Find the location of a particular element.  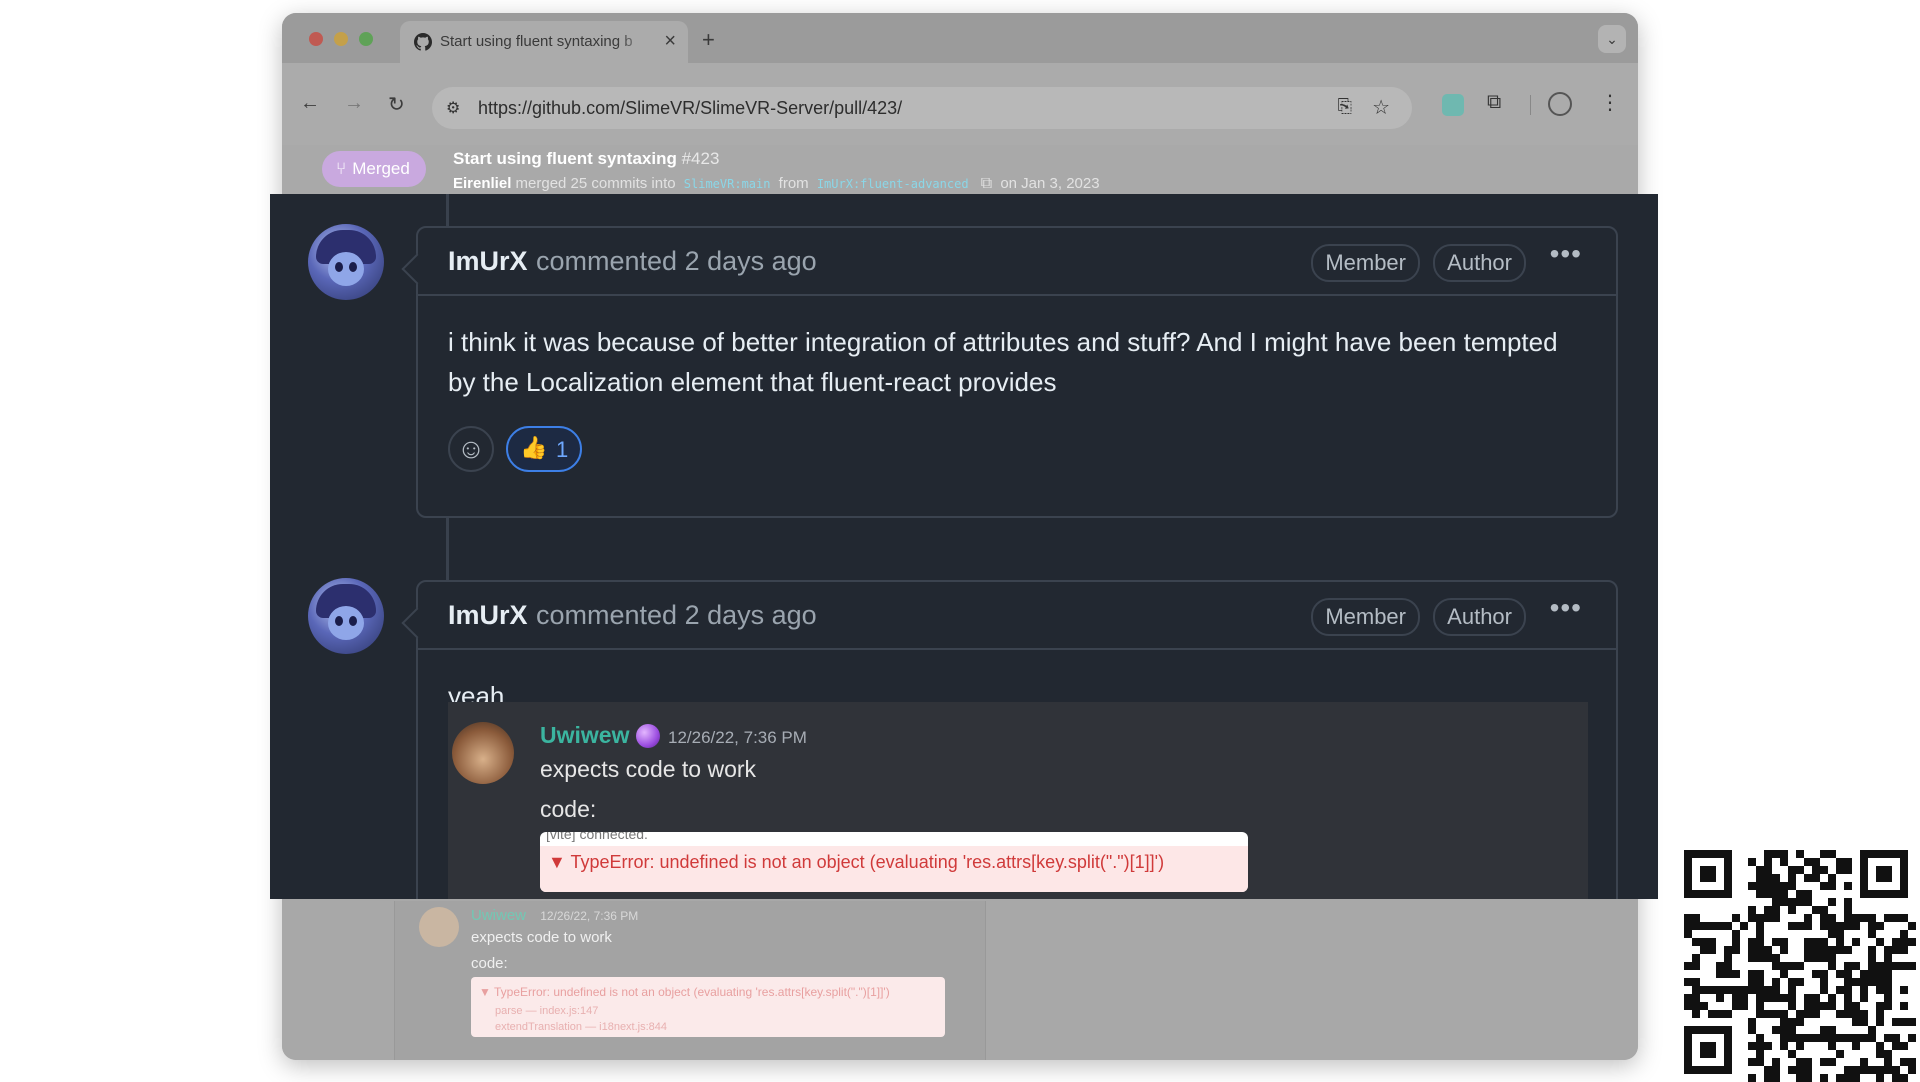

merged-by-user: Eirenliel is located at coordinates (482, 183).